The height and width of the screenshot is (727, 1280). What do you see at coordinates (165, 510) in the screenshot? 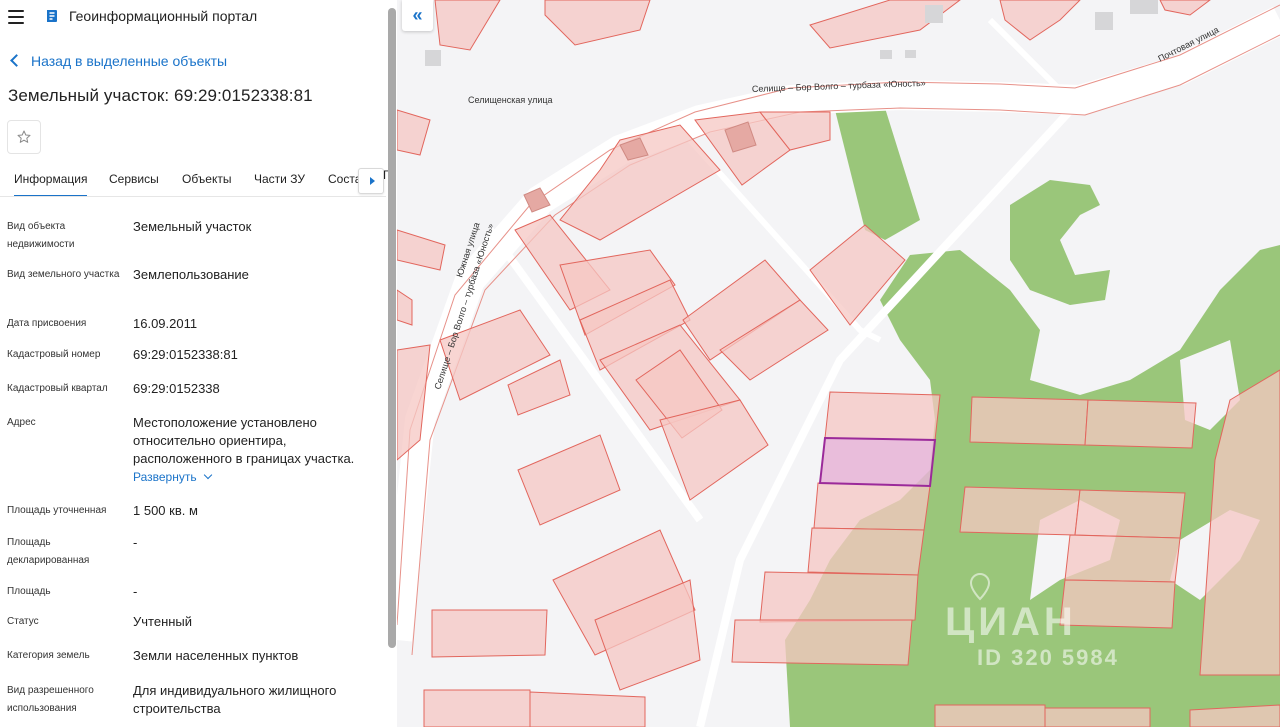
I see `detail-value: 1 500 кв. м` at bounding box center [165, 510].